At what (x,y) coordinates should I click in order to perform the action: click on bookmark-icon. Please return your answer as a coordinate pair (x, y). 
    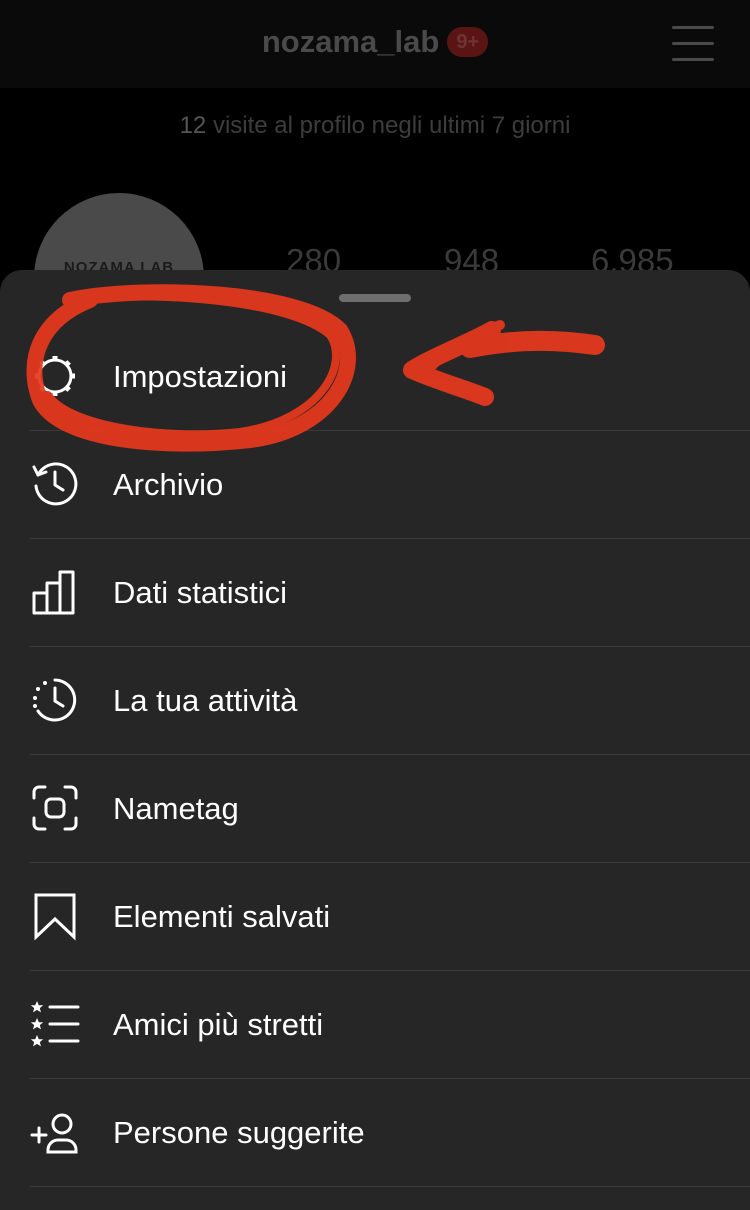
    Looking at the image, I should click on (55, 916).